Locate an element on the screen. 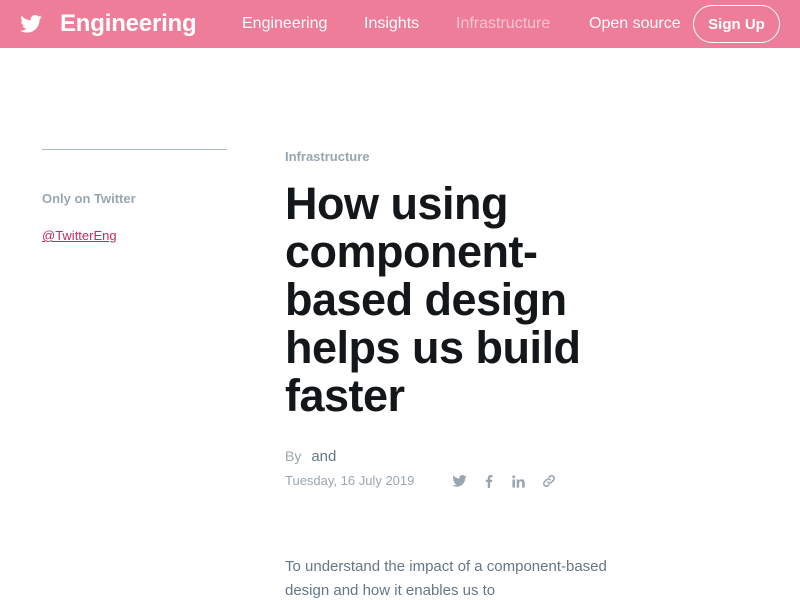 This screenshot has width=800, height=600. share-linkedin-icon is located at coordinates (518, 481).